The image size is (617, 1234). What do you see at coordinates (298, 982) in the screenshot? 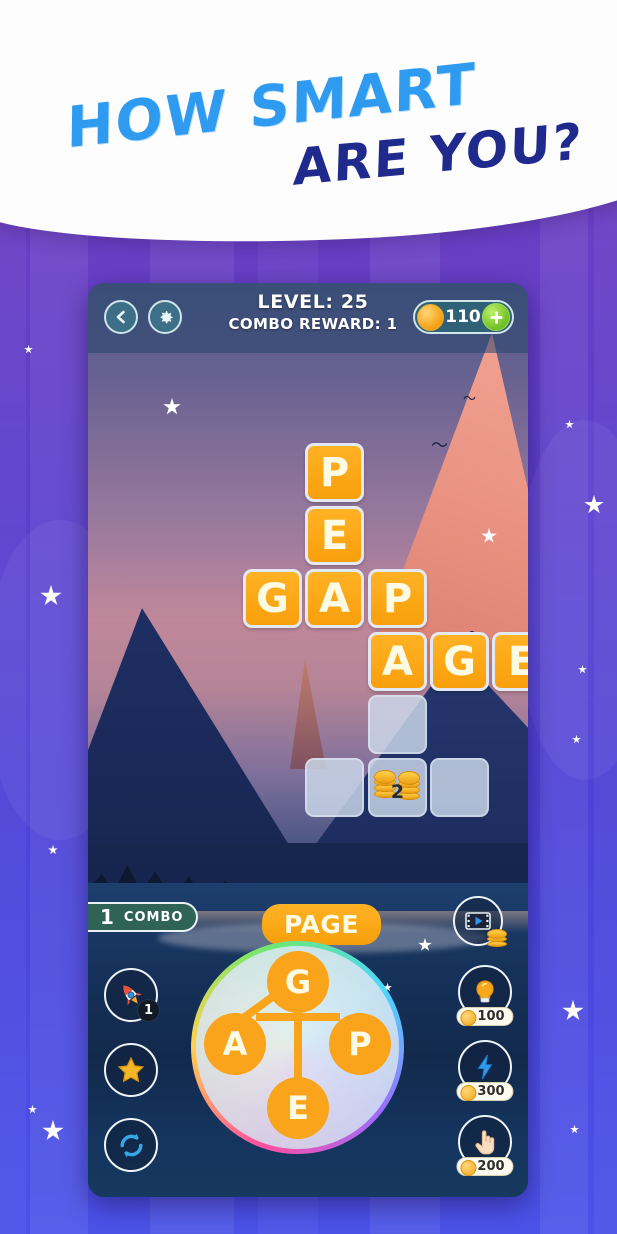
I see `wheel-letter-top: G` at bounding box center [298, 982].